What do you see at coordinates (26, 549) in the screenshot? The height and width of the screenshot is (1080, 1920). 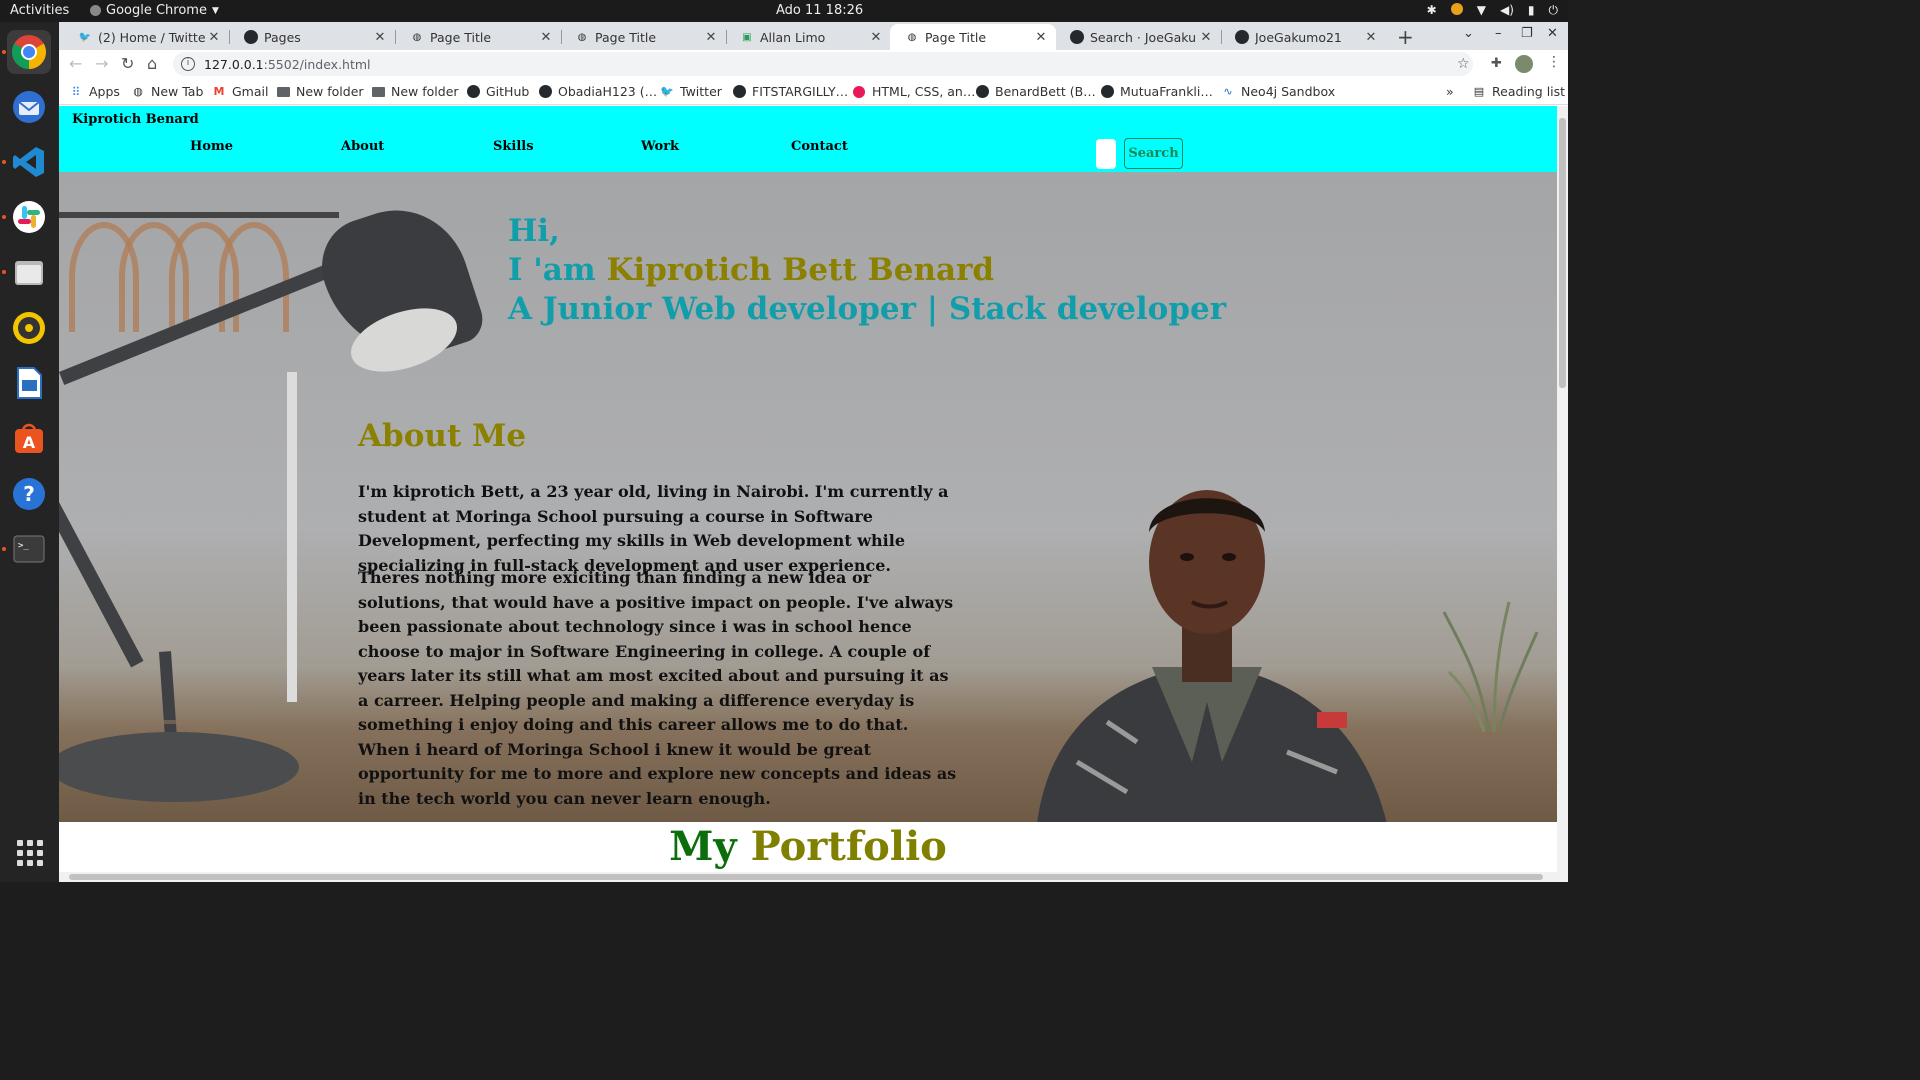 I see `dock-terminal: >_` at bounding box center [26, 549].